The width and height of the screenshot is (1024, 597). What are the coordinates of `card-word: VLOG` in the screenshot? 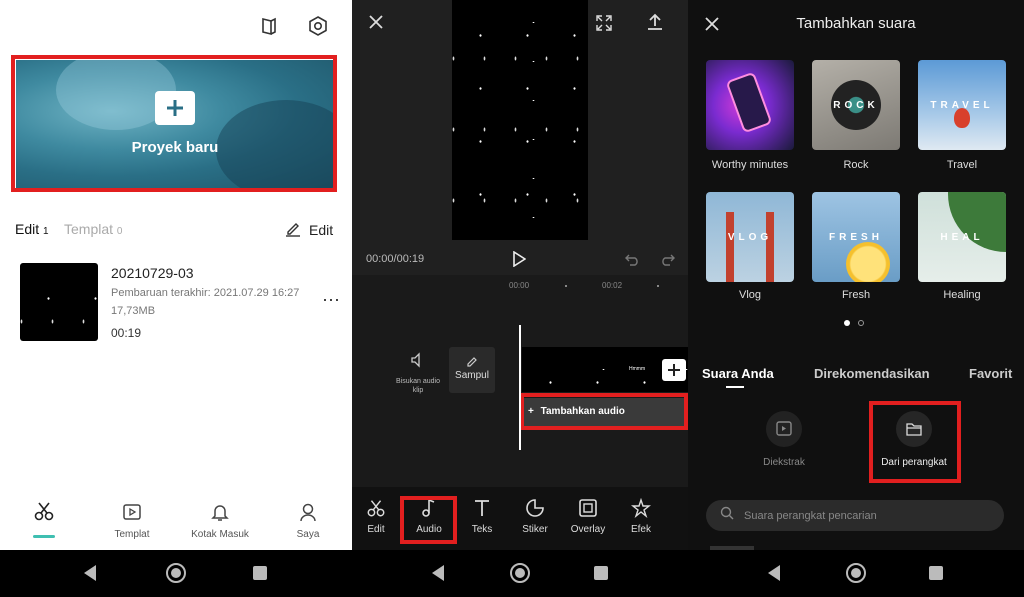 It's located at (750, 237).